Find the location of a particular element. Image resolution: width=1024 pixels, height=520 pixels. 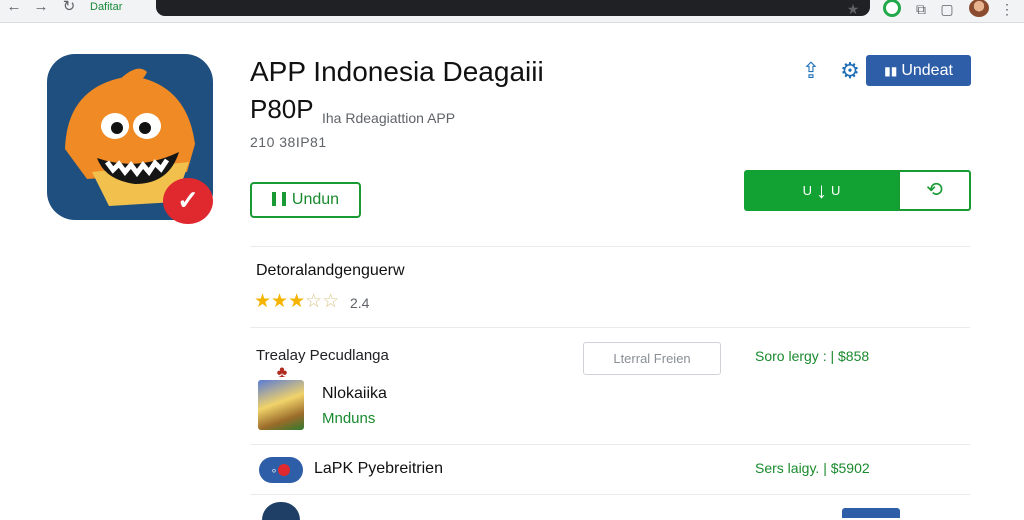

list-item-subtitle: Mnduns is located at coordinates (349, 418).